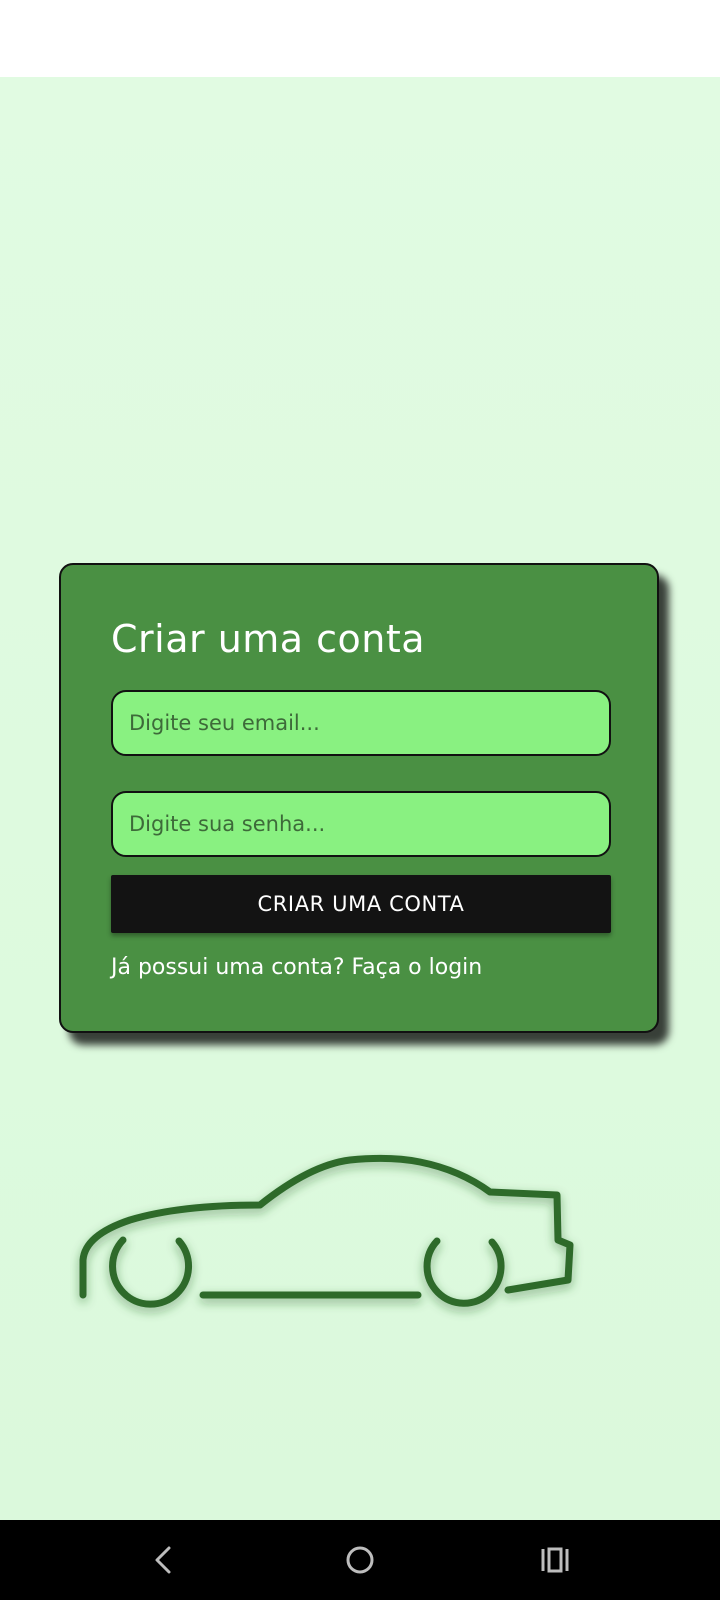 Image resolution: width=720 pixels, height=1600 pixels. What do you see at coordinates (360, 38) in the screenshot?
I see `status-bar` at bounding box center [360, 38].